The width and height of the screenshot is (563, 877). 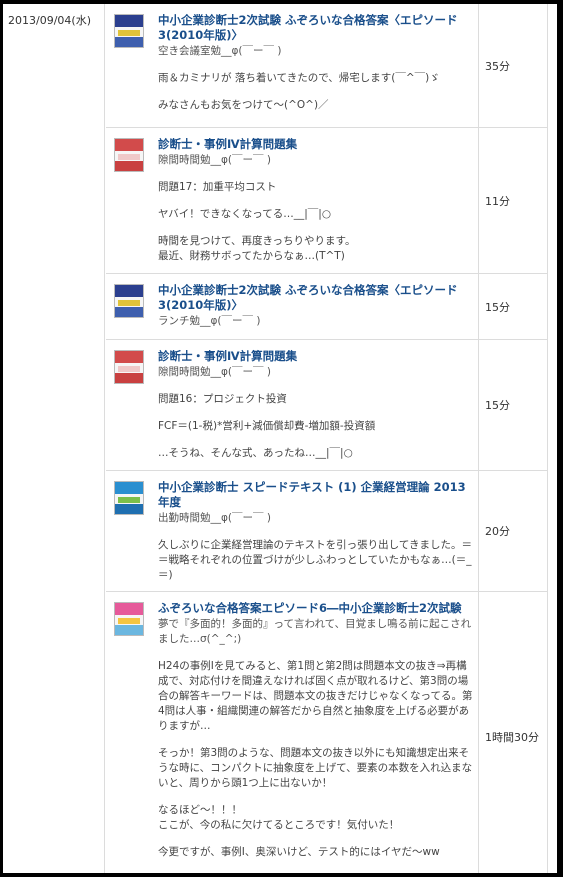 I want to click on study-time: 11分, so click(x=497, y=201).